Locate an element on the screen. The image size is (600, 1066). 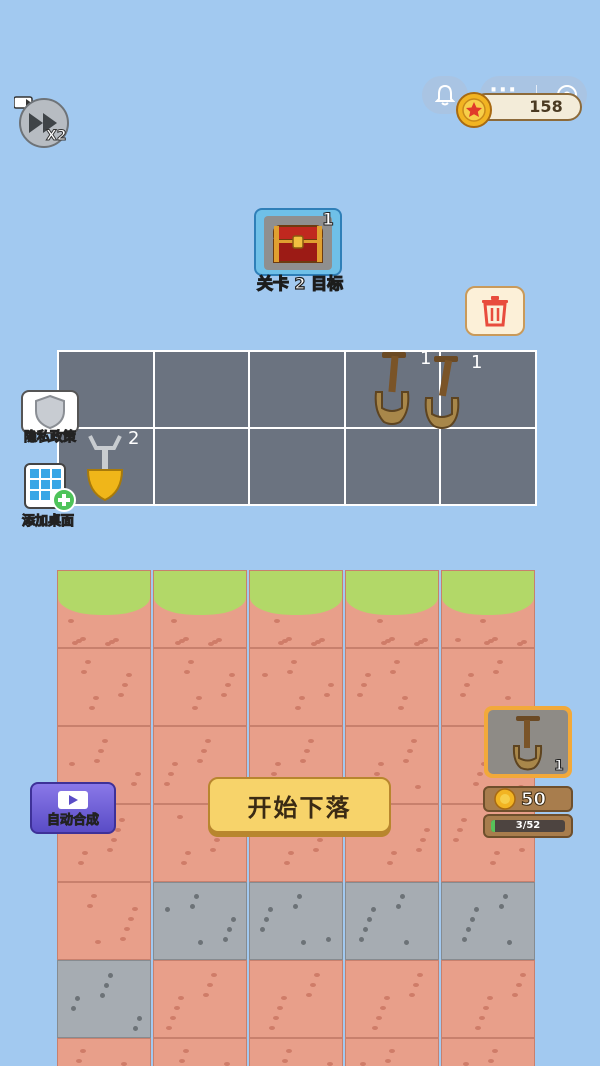
start-drop-label: 开始下落 is located at coordinates (299, 807).